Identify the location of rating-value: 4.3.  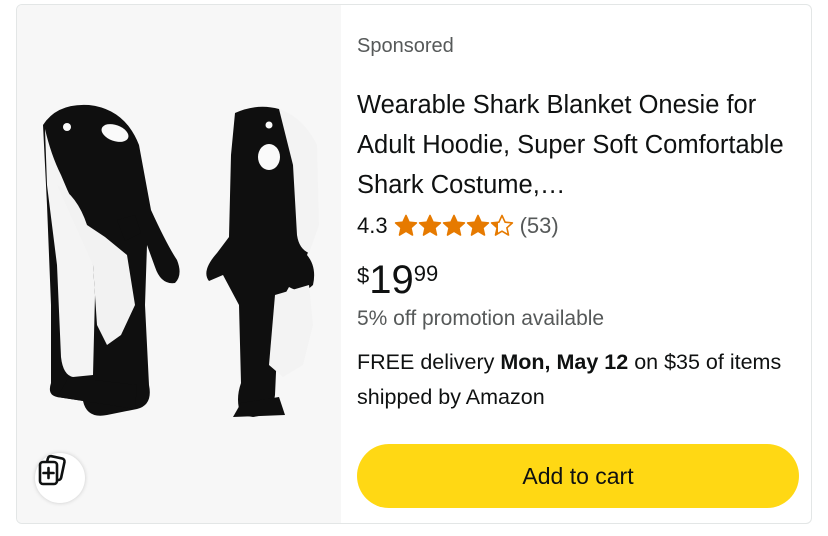
(372, 225).